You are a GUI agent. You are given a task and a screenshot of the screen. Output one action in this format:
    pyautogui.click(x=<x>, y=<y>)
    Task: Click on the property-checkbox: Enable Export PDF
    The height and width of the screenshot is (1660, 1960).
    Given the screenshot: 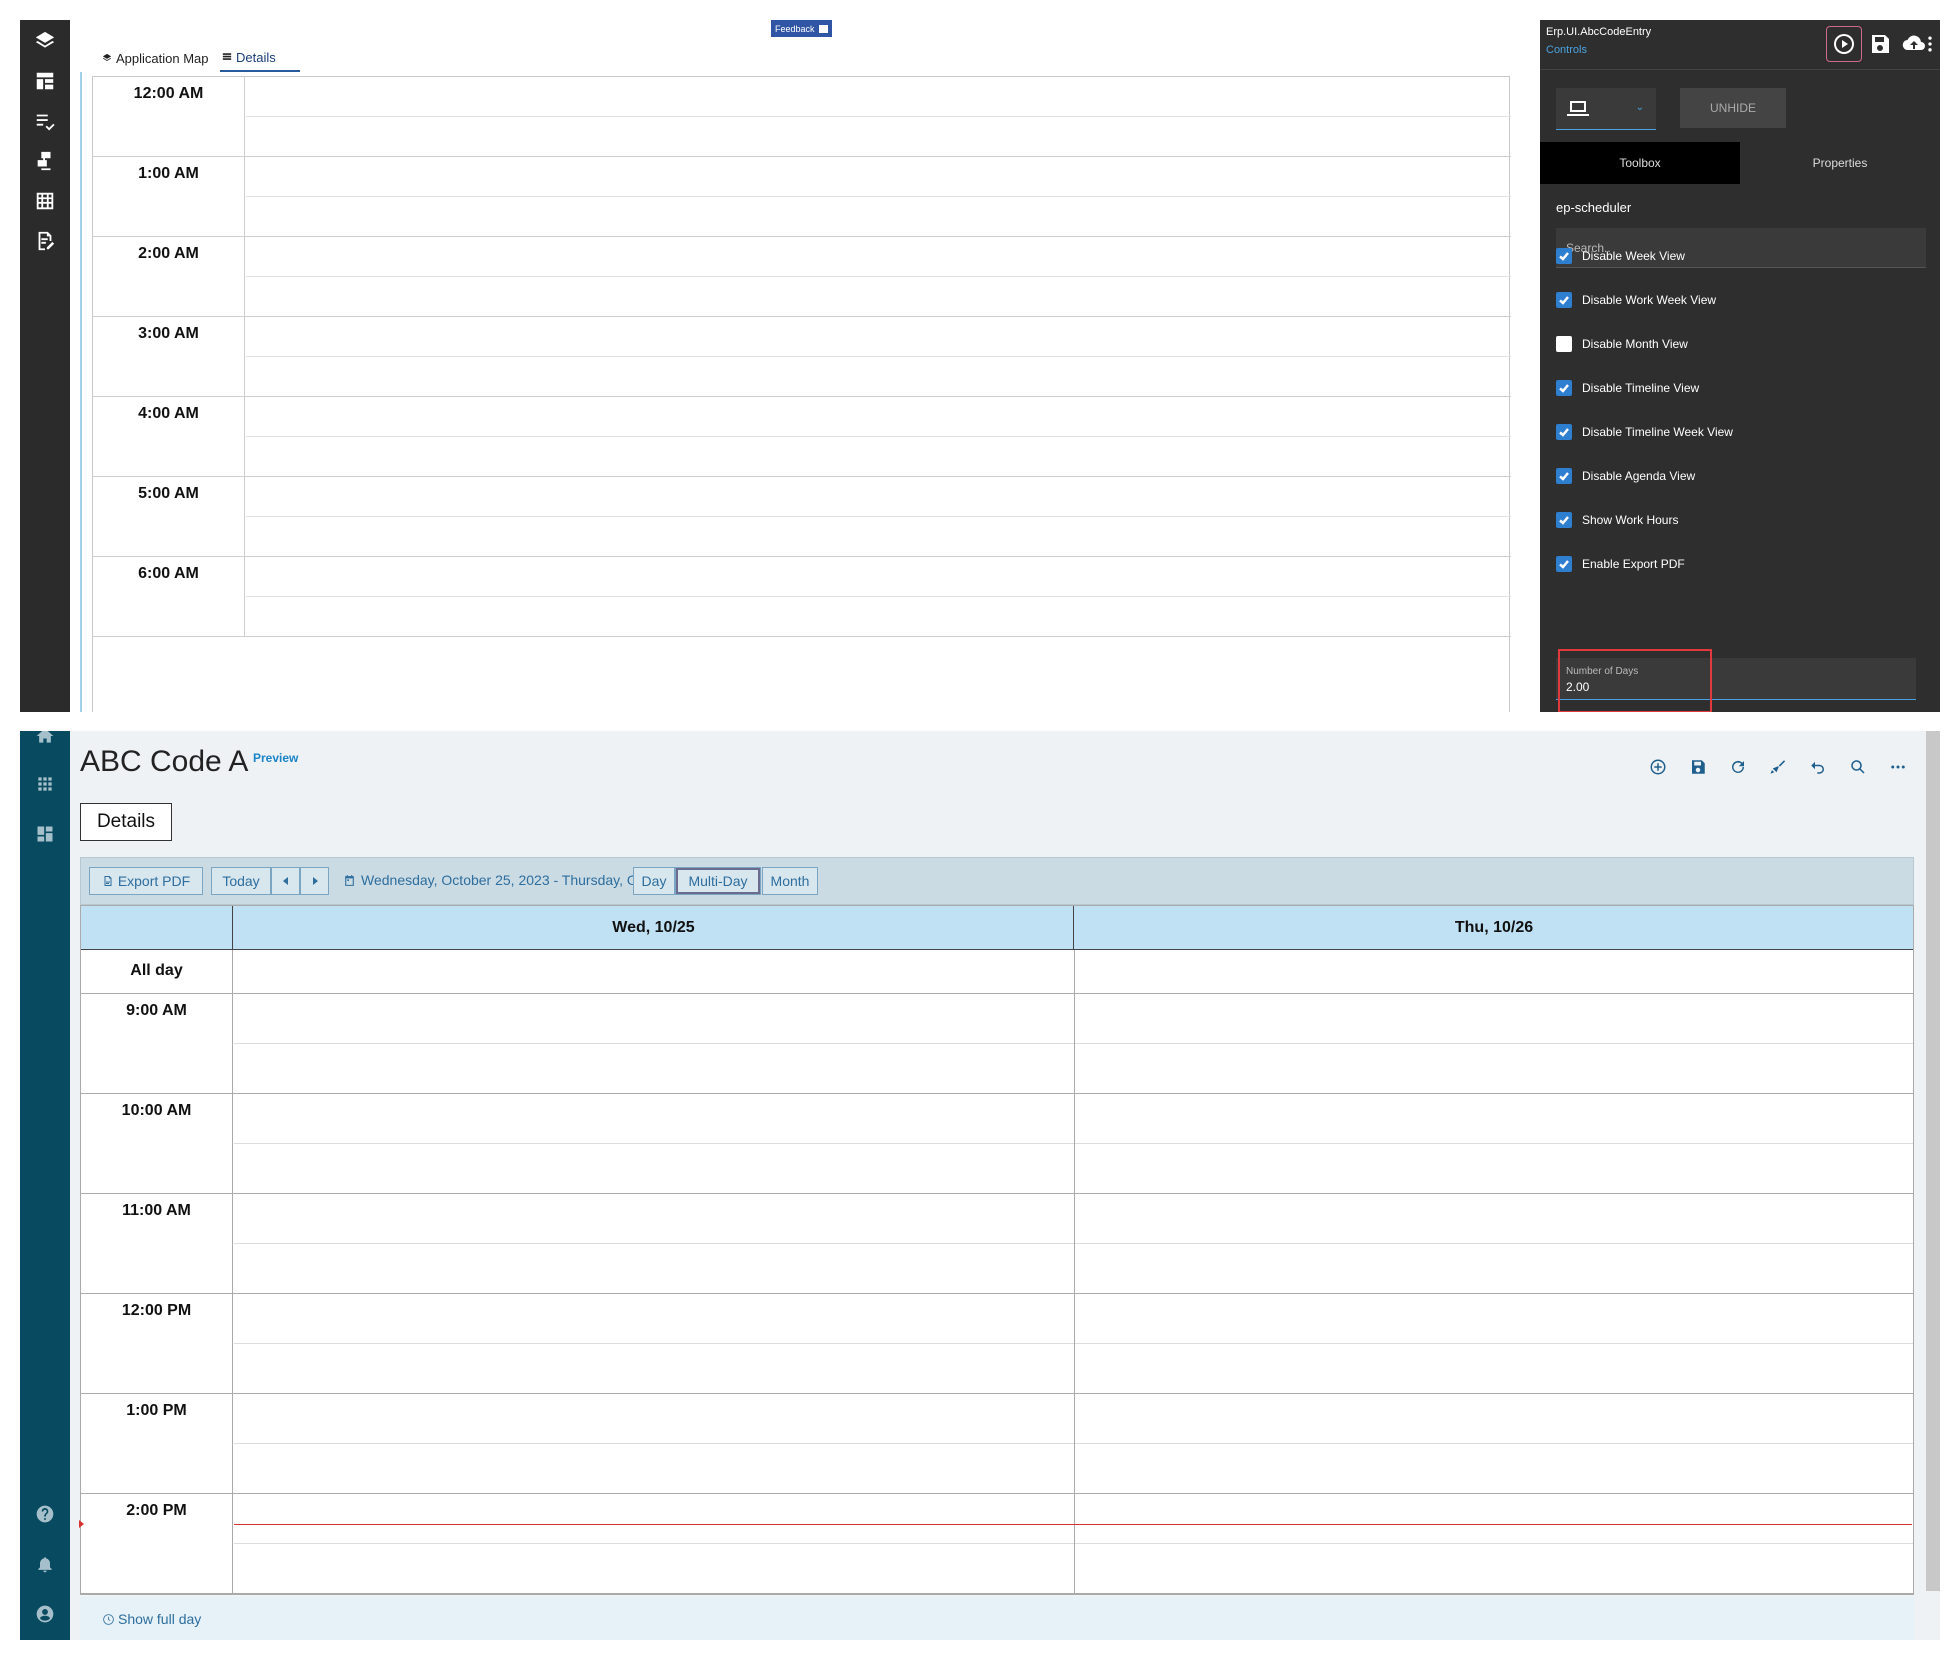 What is the action you would take?
    pyautogui.click(x=1620, y=564)
    